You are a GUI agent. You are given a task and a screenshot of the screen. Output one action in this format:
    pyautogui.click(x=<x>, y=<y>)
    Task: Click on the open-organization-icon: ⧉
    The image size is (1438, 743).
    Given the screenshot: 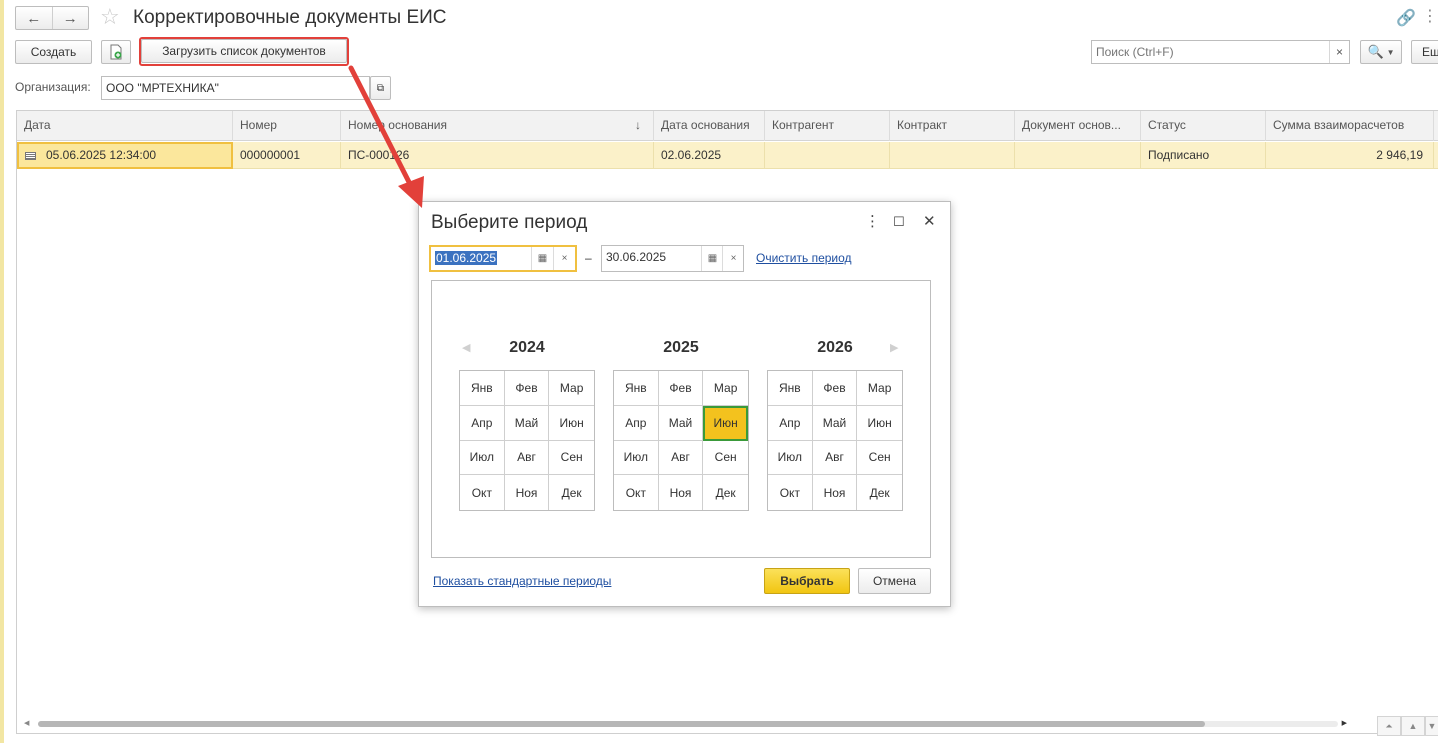 What is the action you would take?
    pyautogui.click(x=380, y=88)
    